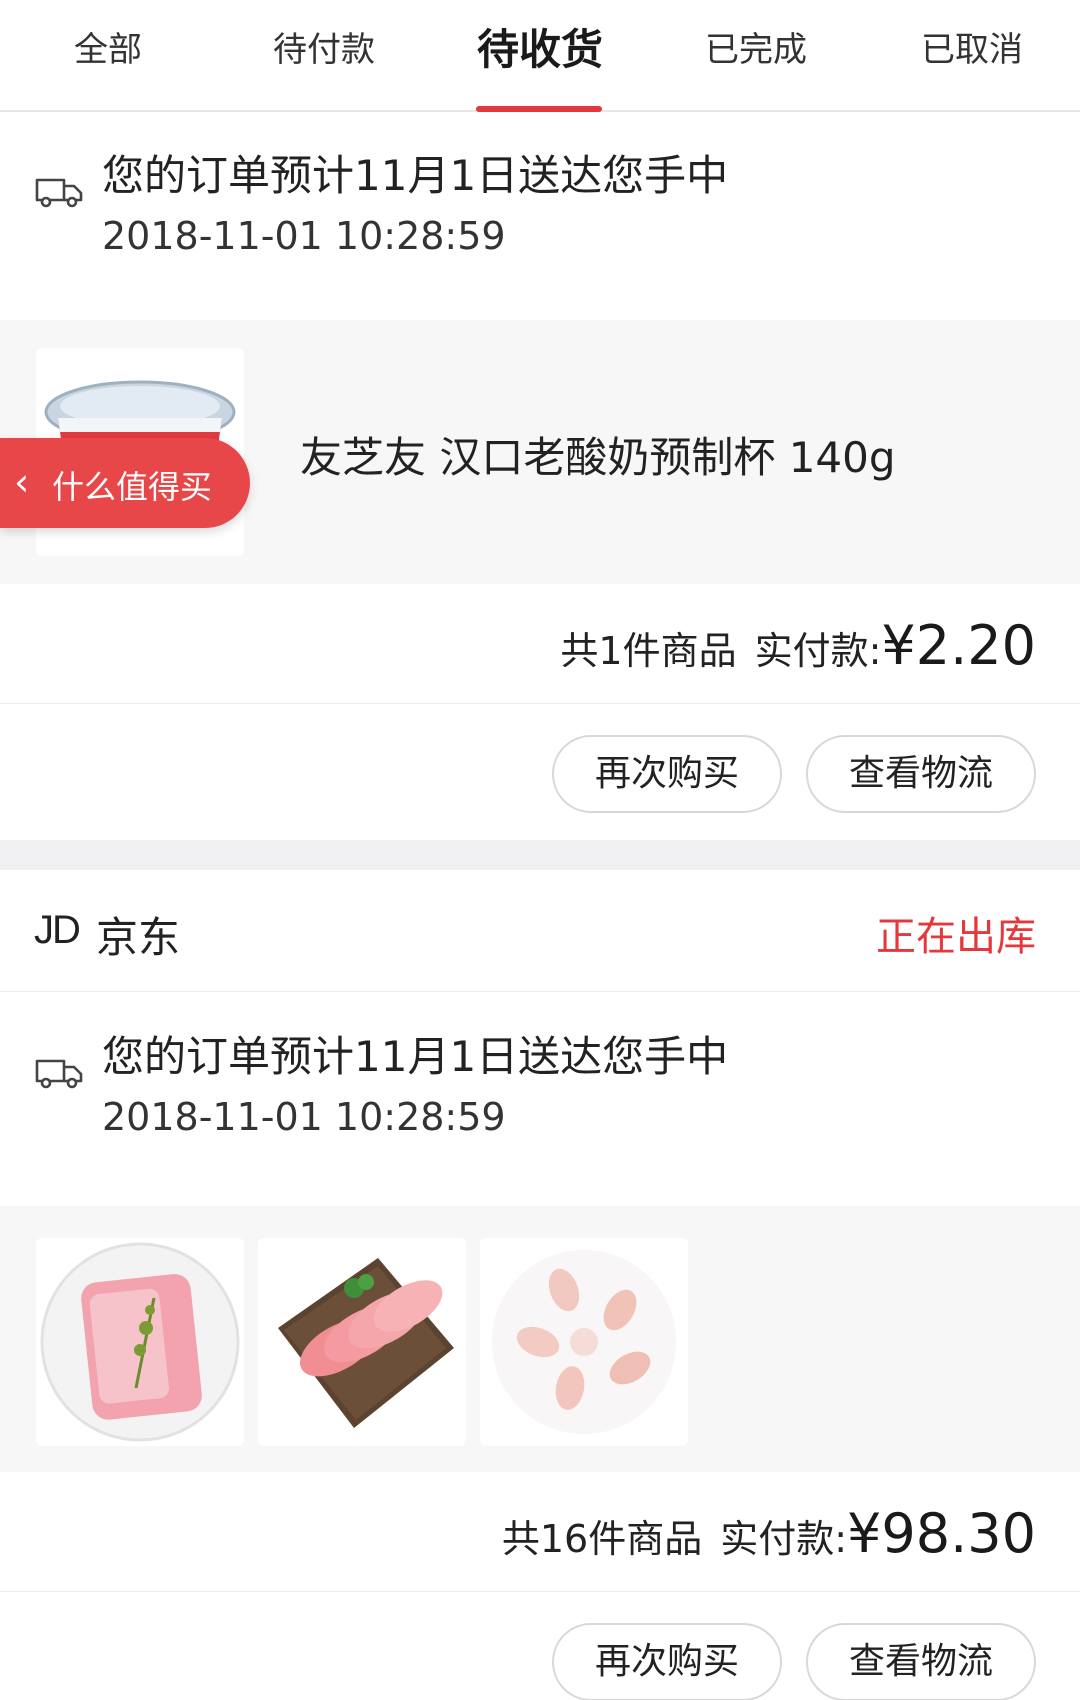  What do you see at coordinates (598, 457) in the screenshot?
I see `product-name: 友芝友 汉口老酸奶预制杯 140g` at bounding box center [598, 457].